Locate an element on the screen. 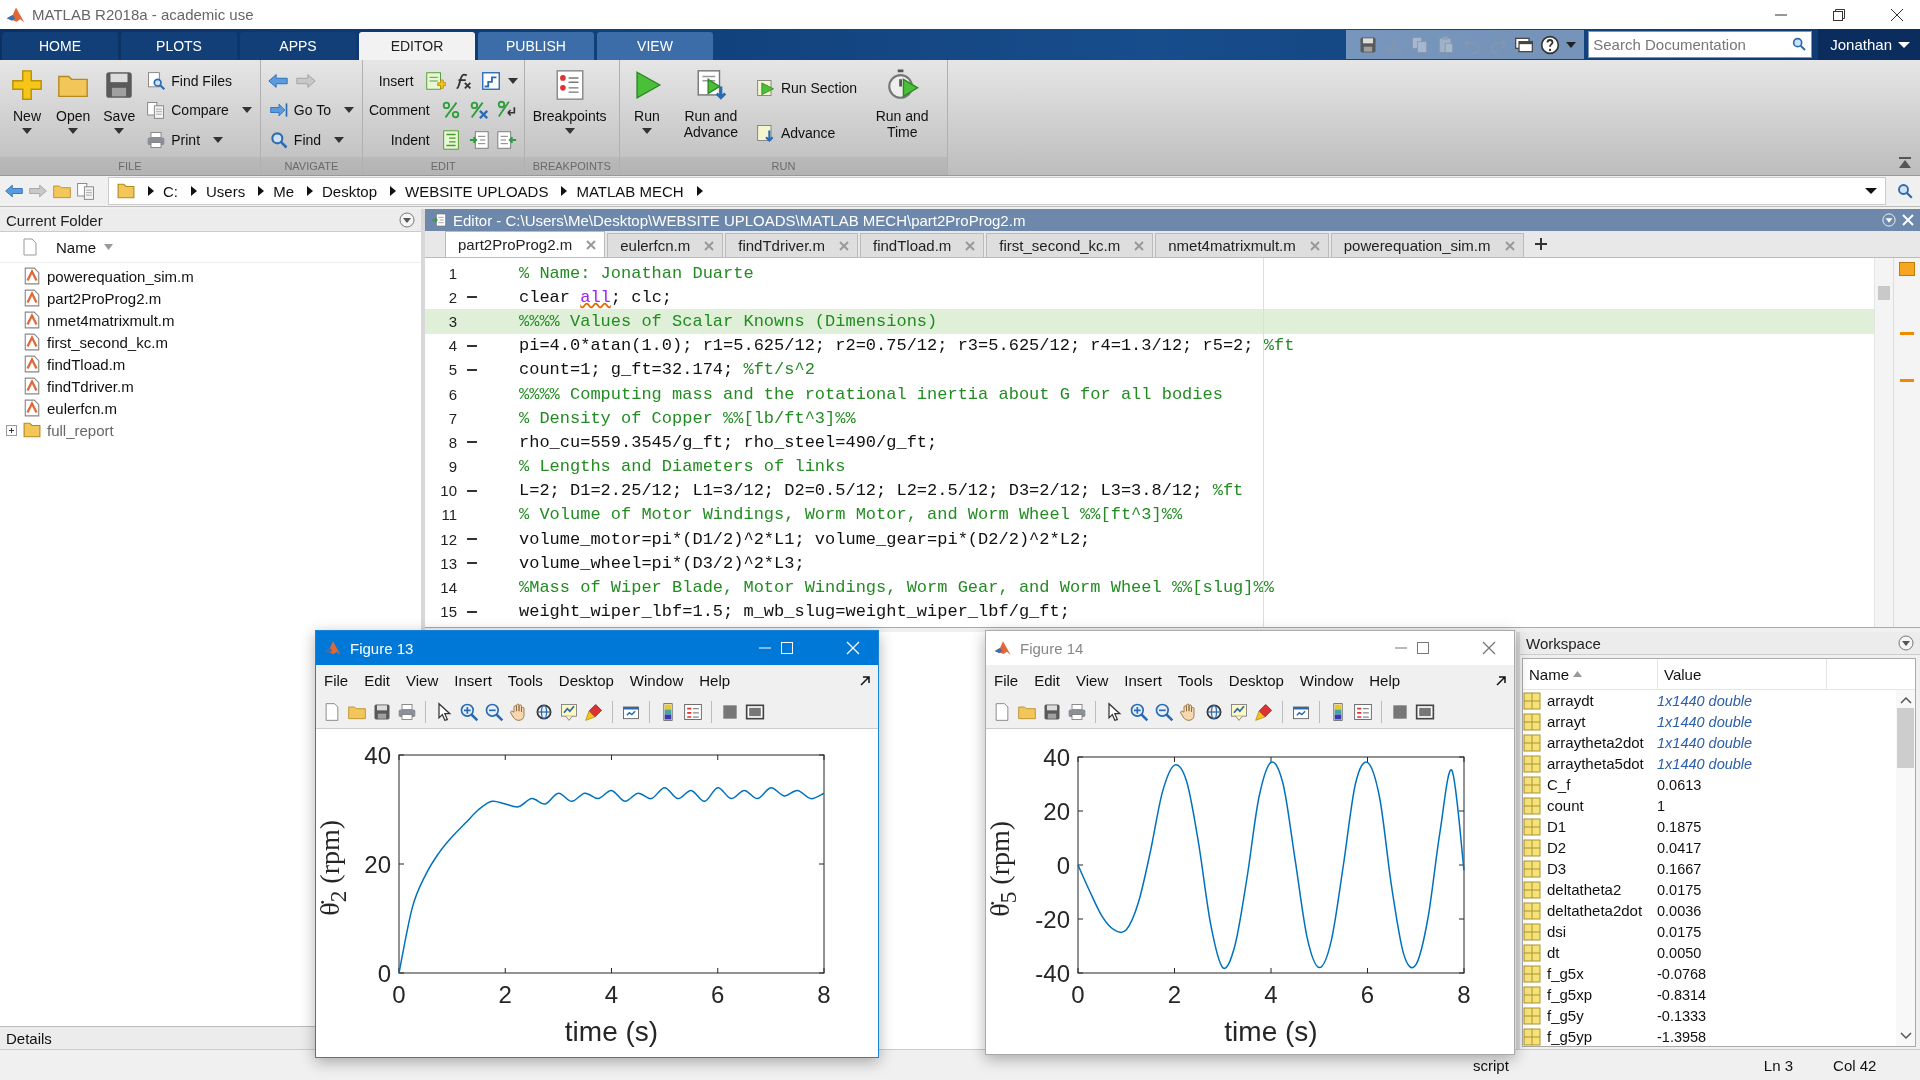  toolstrip-button: Run Section is located at coordinates (806, 88).